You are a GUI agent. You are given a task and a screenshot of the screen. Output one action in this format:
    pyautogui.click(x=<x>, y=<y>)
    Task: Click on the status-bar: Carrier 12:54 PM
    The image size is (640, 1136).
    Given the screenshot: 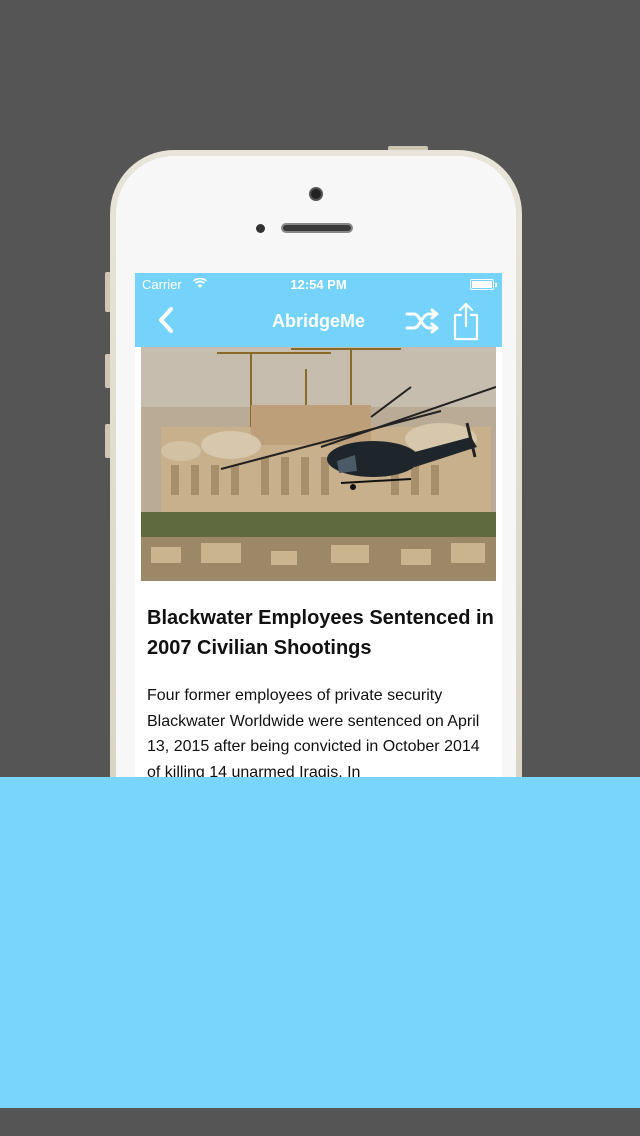 What is the action you would take?
    pyautogui.click(x=318, y=284)
    